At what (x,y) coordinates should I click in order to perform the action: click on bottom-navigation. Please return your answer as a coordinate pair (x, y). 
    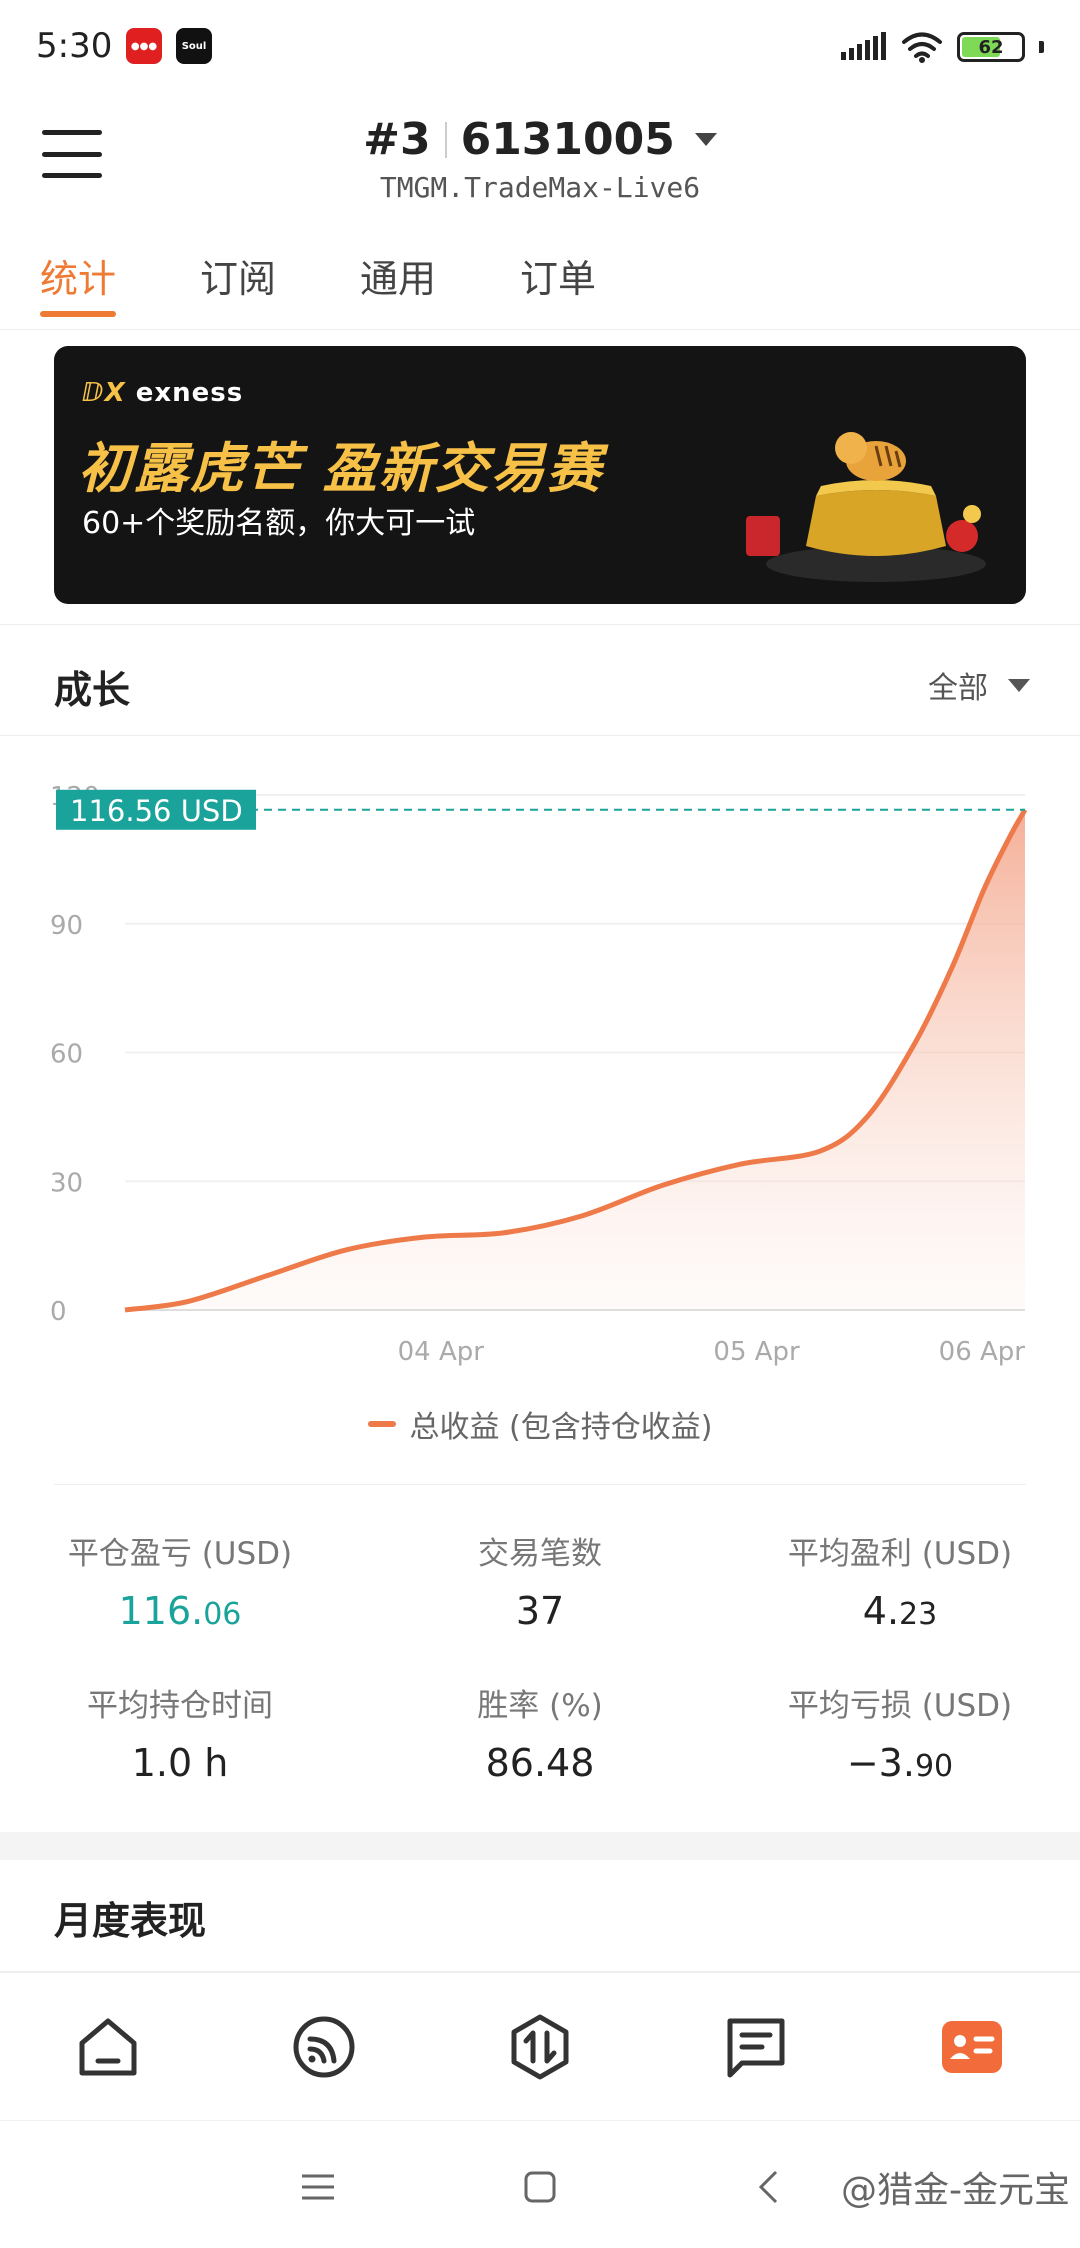
    Looking at the image, I should click on (540, 2046).